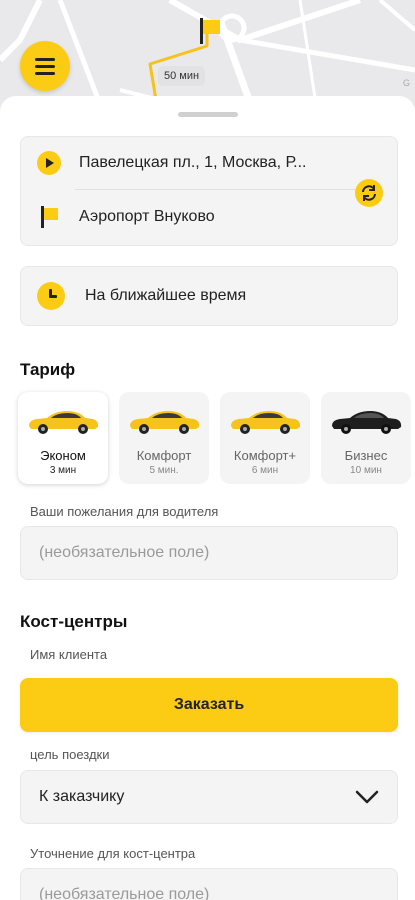  Describe the element at coordinates (49, 217) in the screenshot. I see `flag-icon` at that location.